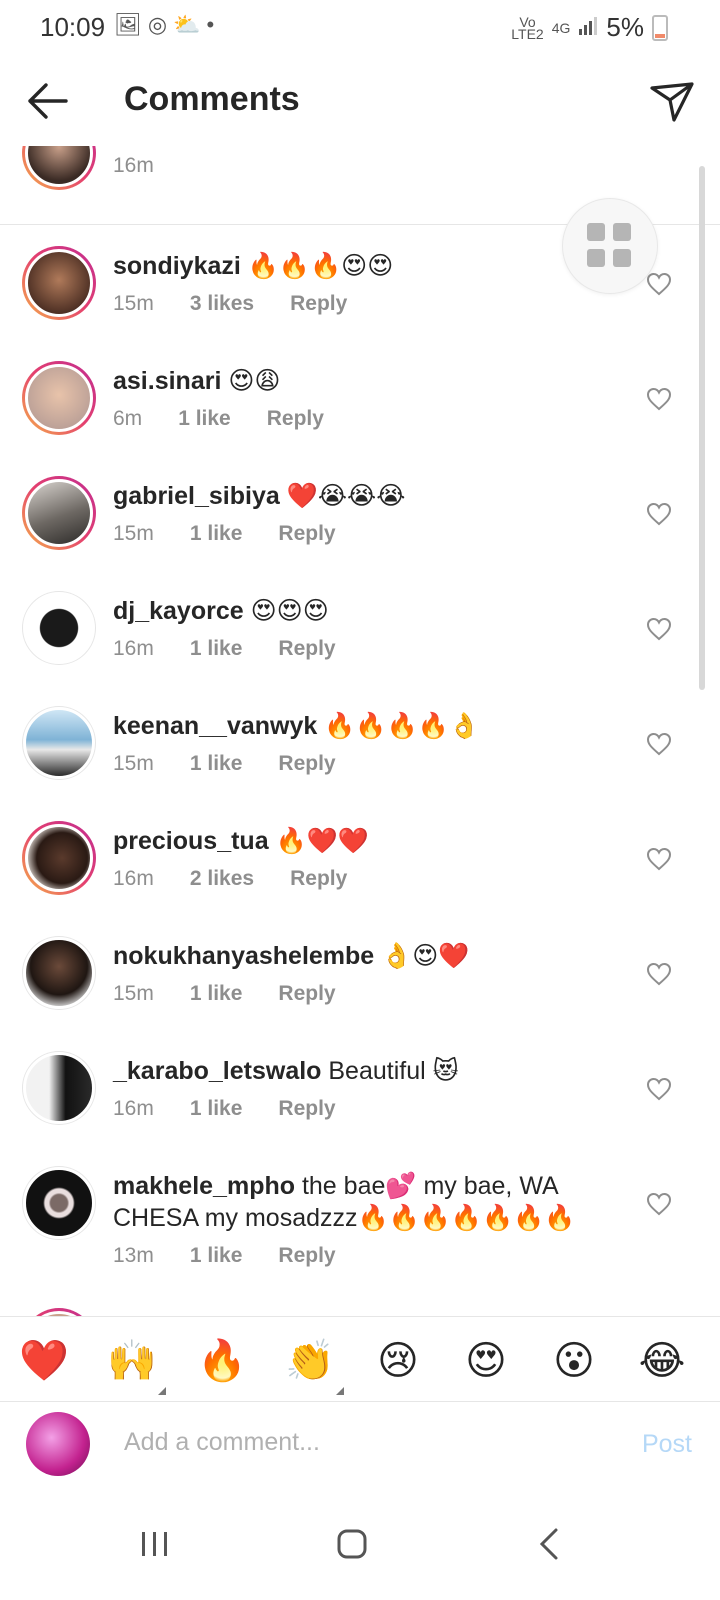 The width and height of the screenshot is (720, 1600). What do you see at coordinates (550, 1544) in the screenshot?
I see `nav-back-button` at bounding box center [550, 1544].